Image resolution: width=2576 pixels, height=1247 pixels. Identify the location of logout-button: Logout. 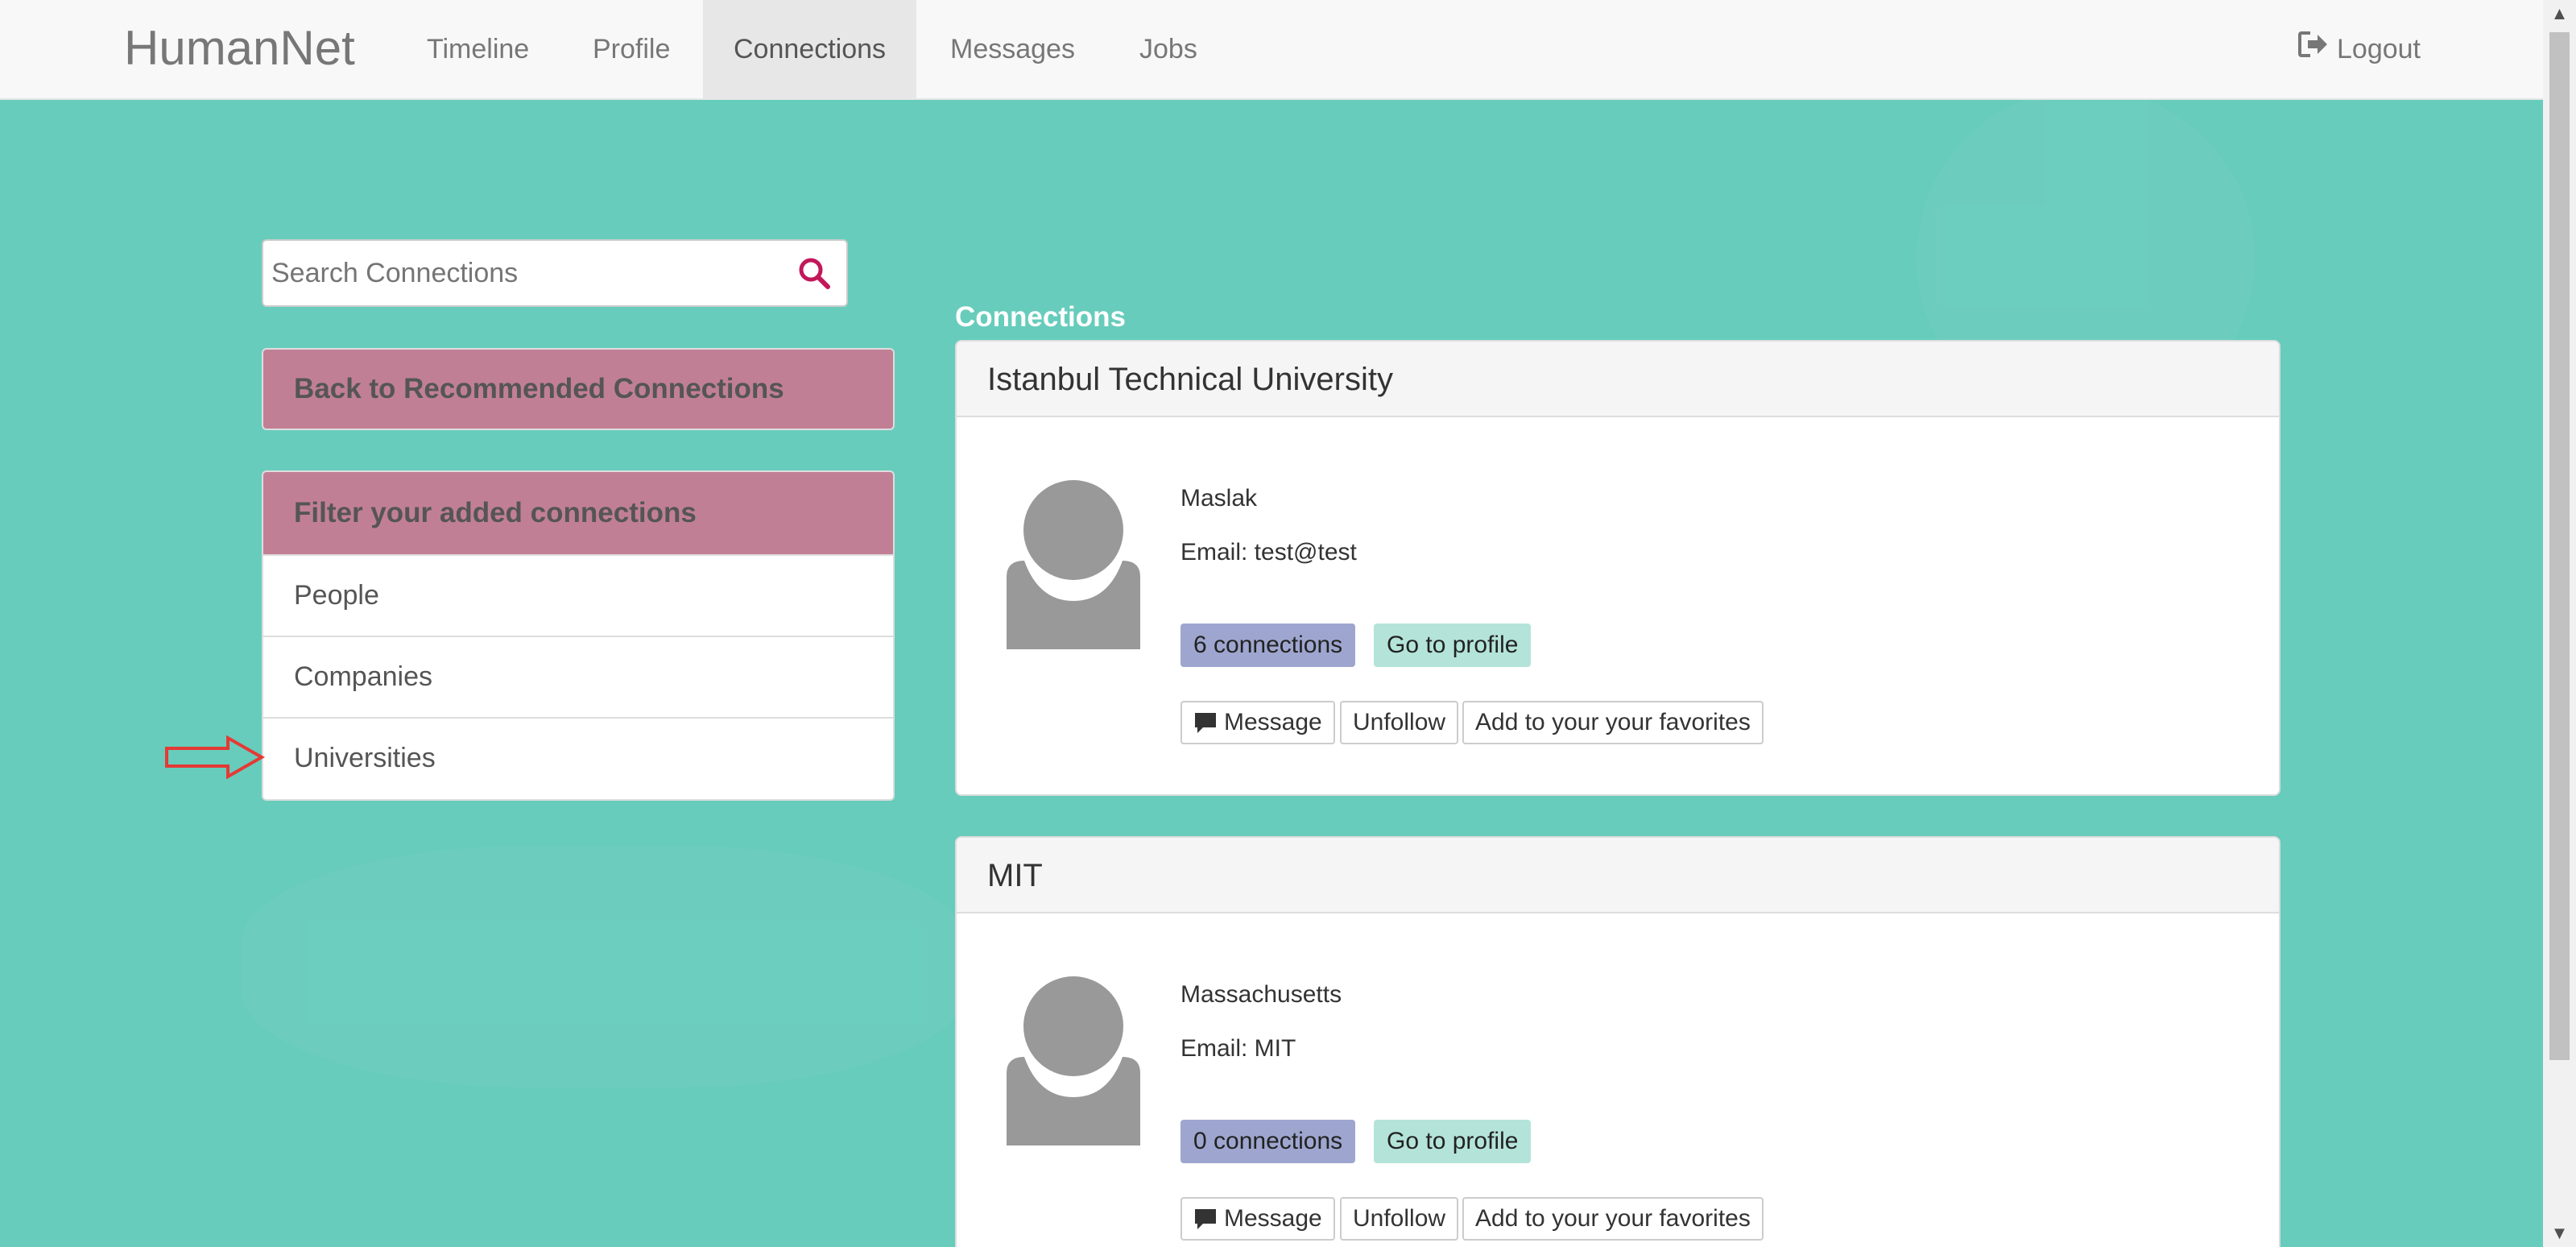
(2359, 49).